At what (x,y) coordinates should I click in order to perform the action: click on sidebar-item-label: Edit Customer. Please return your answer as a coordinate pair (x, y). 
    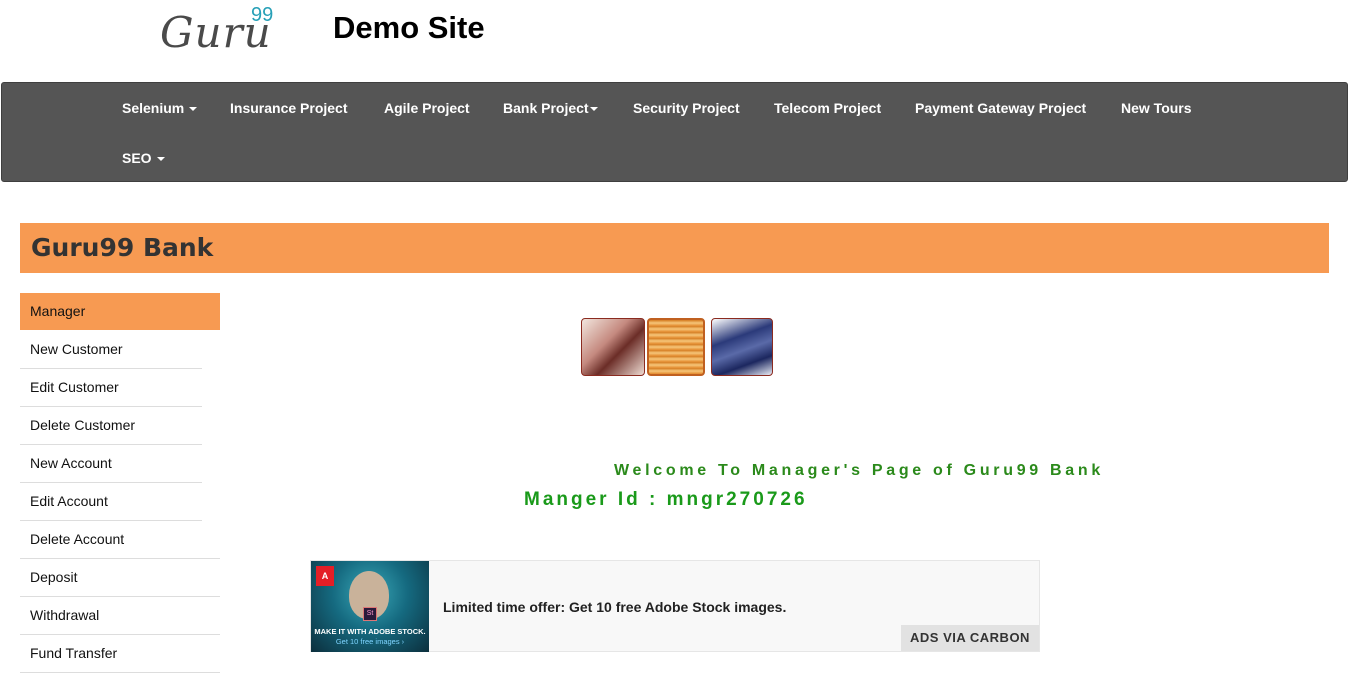
    Looking at the image, I should click on (74, 387).